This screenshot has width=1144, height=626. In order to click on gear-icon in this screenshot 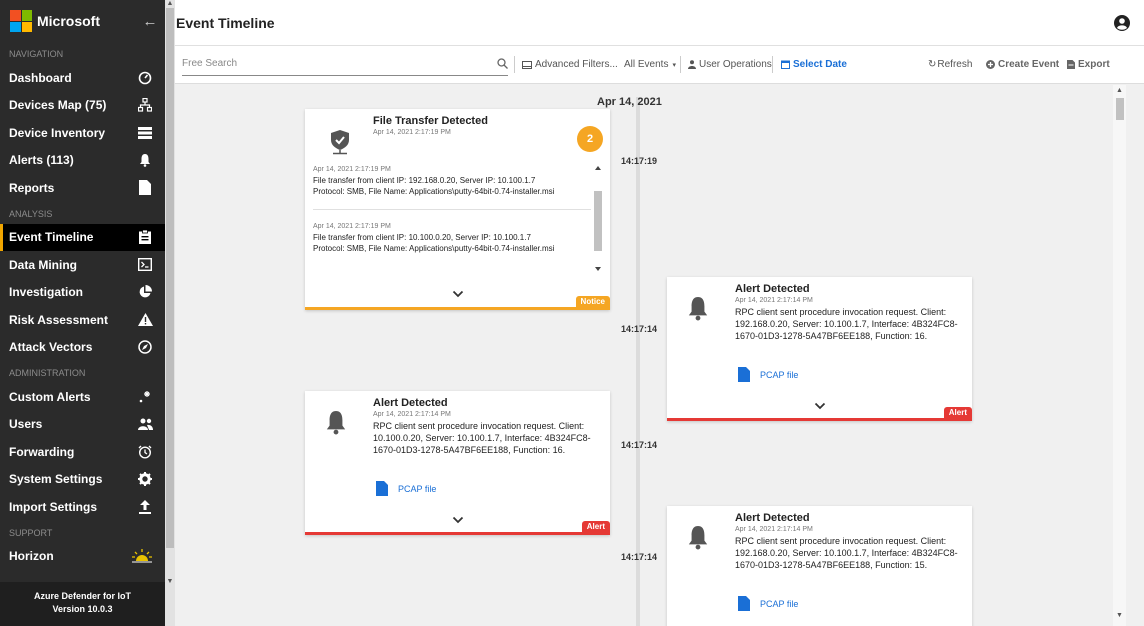, I will do `click(145, 479)`.